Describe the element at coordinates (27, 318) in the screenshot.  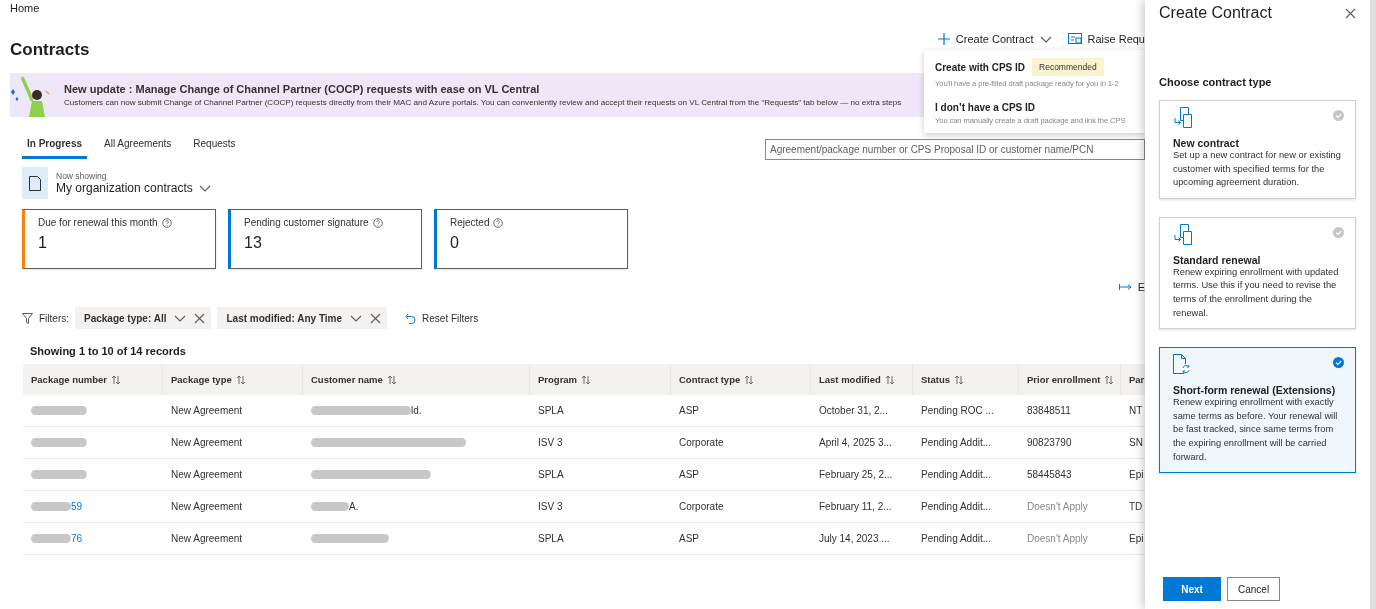
I see `filter-icon` at that location.